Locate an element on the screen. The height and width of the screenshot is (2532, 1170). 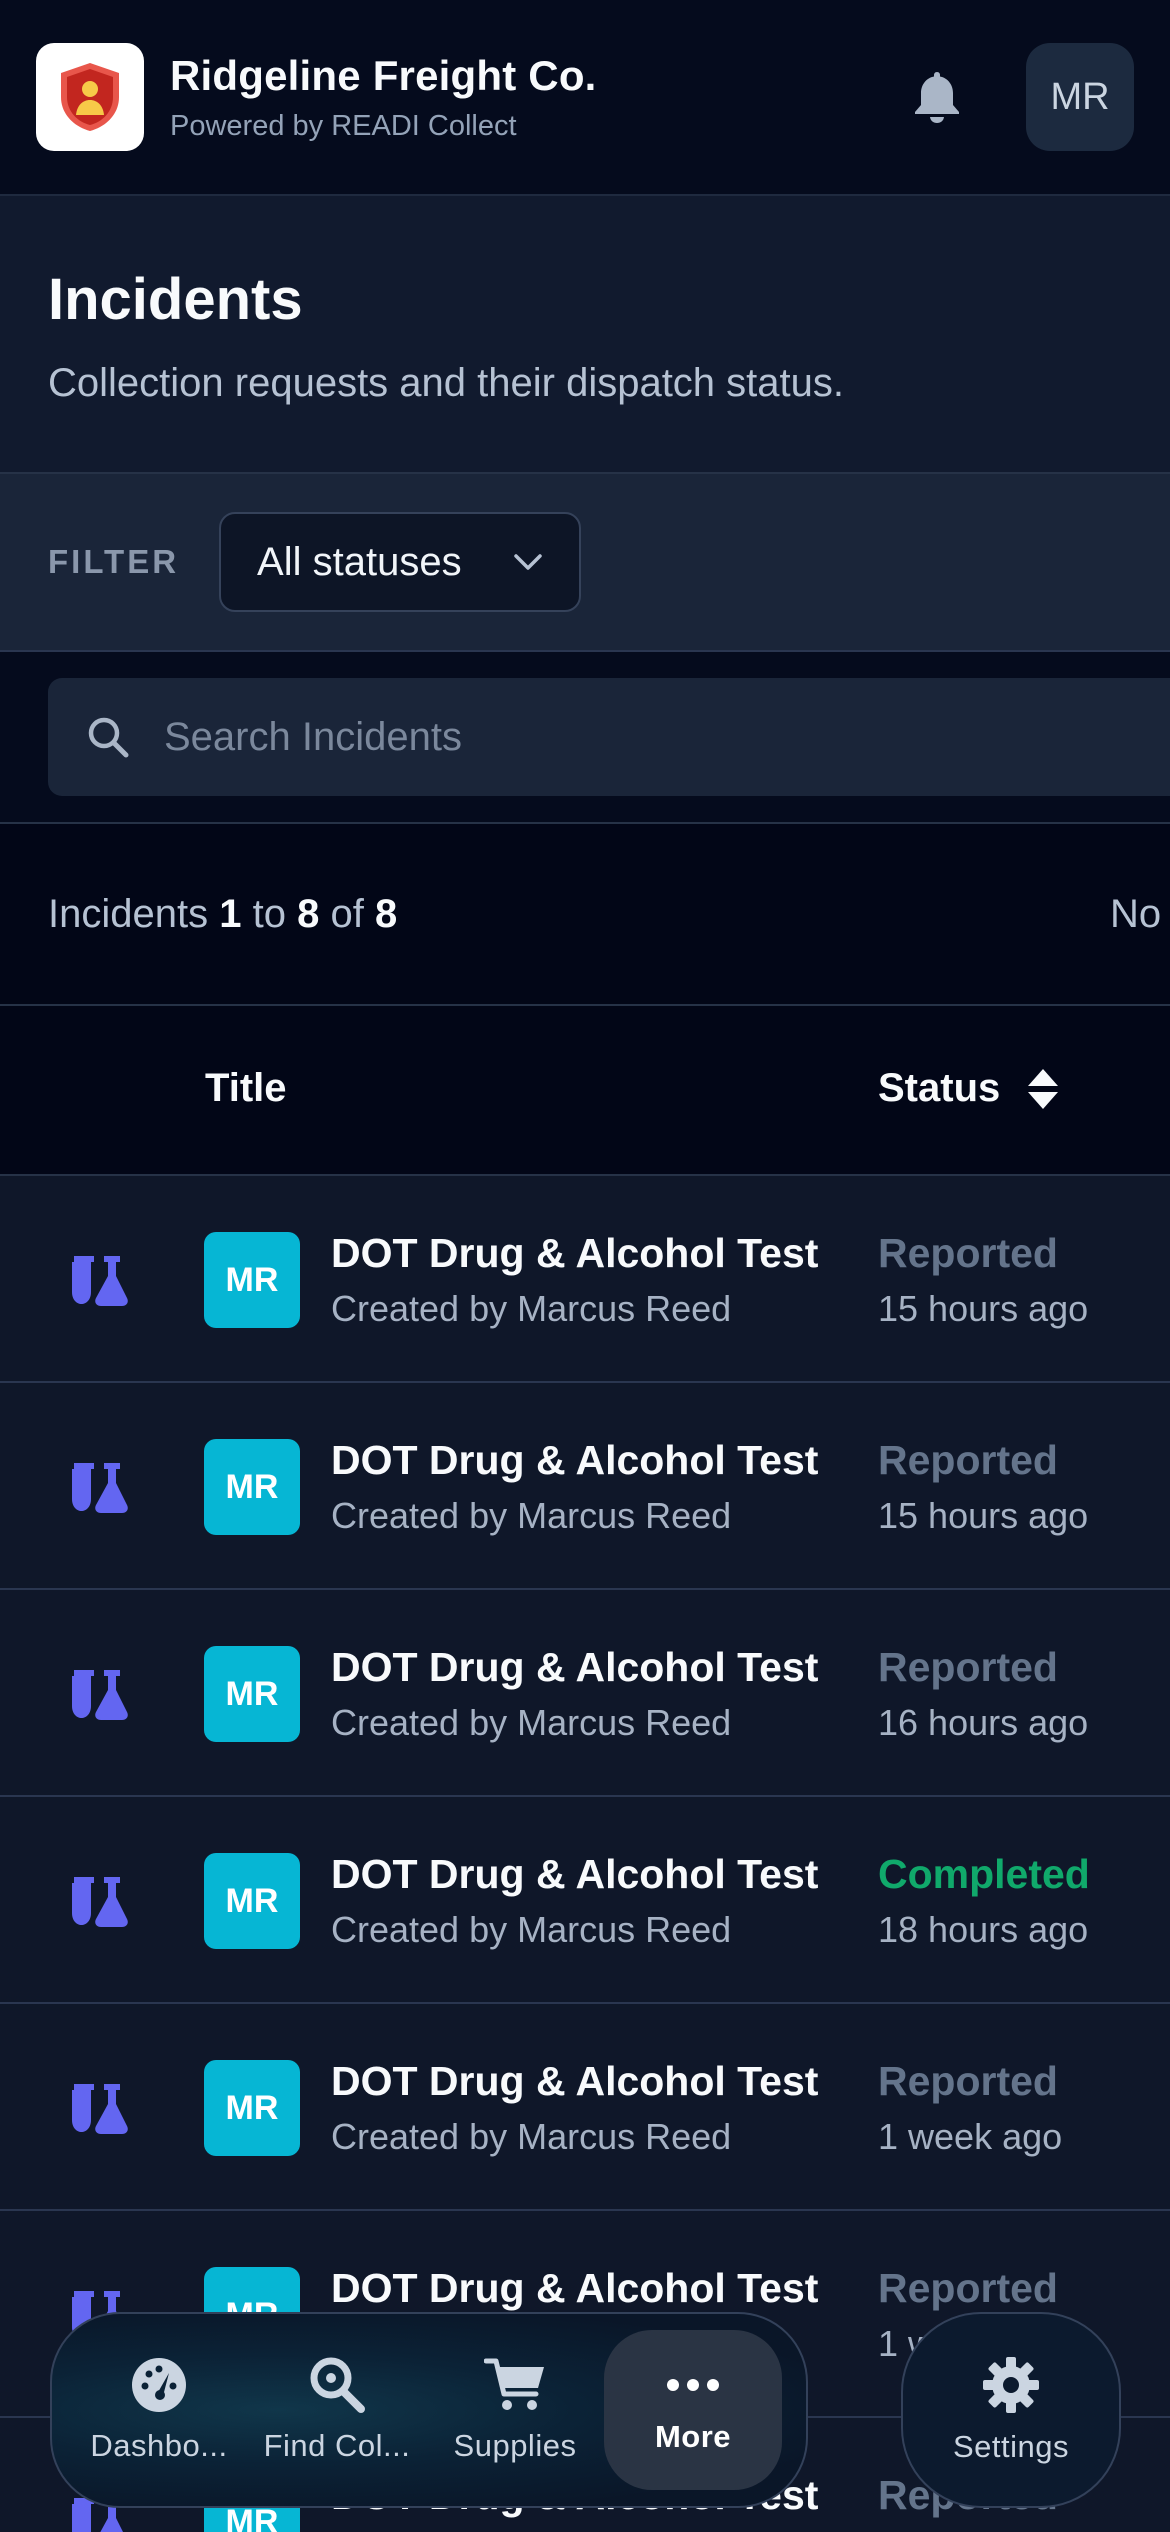
gear-icon is located at coordinates (1011, 2385).